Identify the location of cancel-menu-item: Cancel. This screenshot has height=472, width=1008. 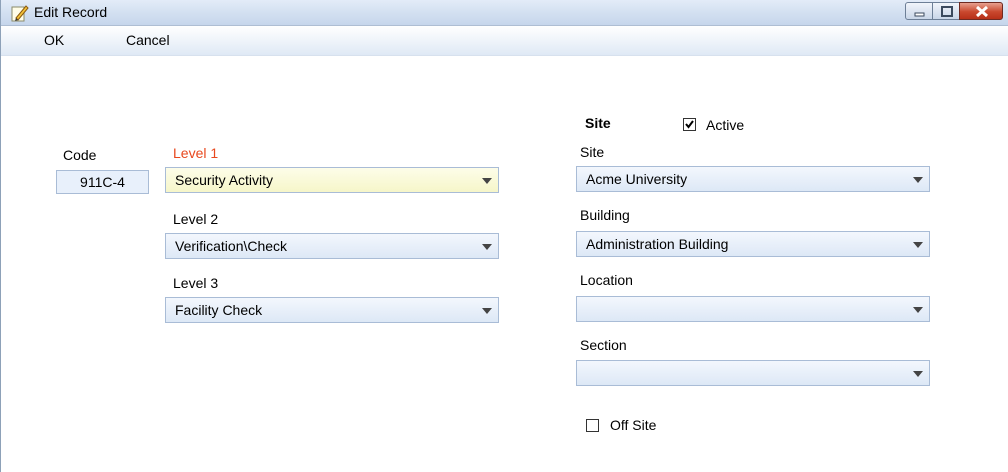
(148, 40).